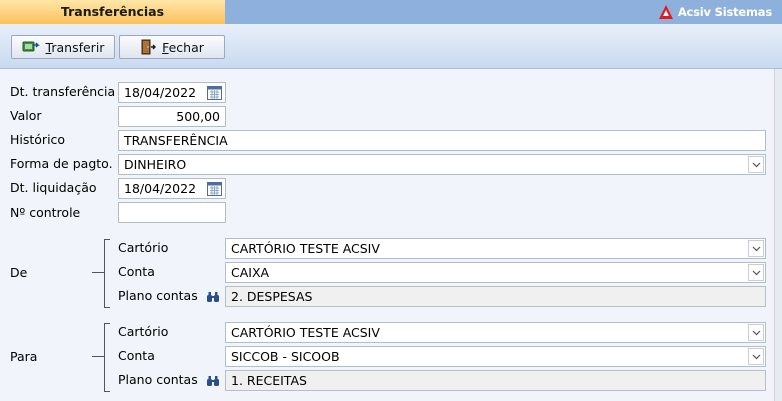 The image size is (782, 401). What do you see at coordinates (107, 323) in the screenshot?
I see `para-group-top-tick` at bounding box center [107, 323].